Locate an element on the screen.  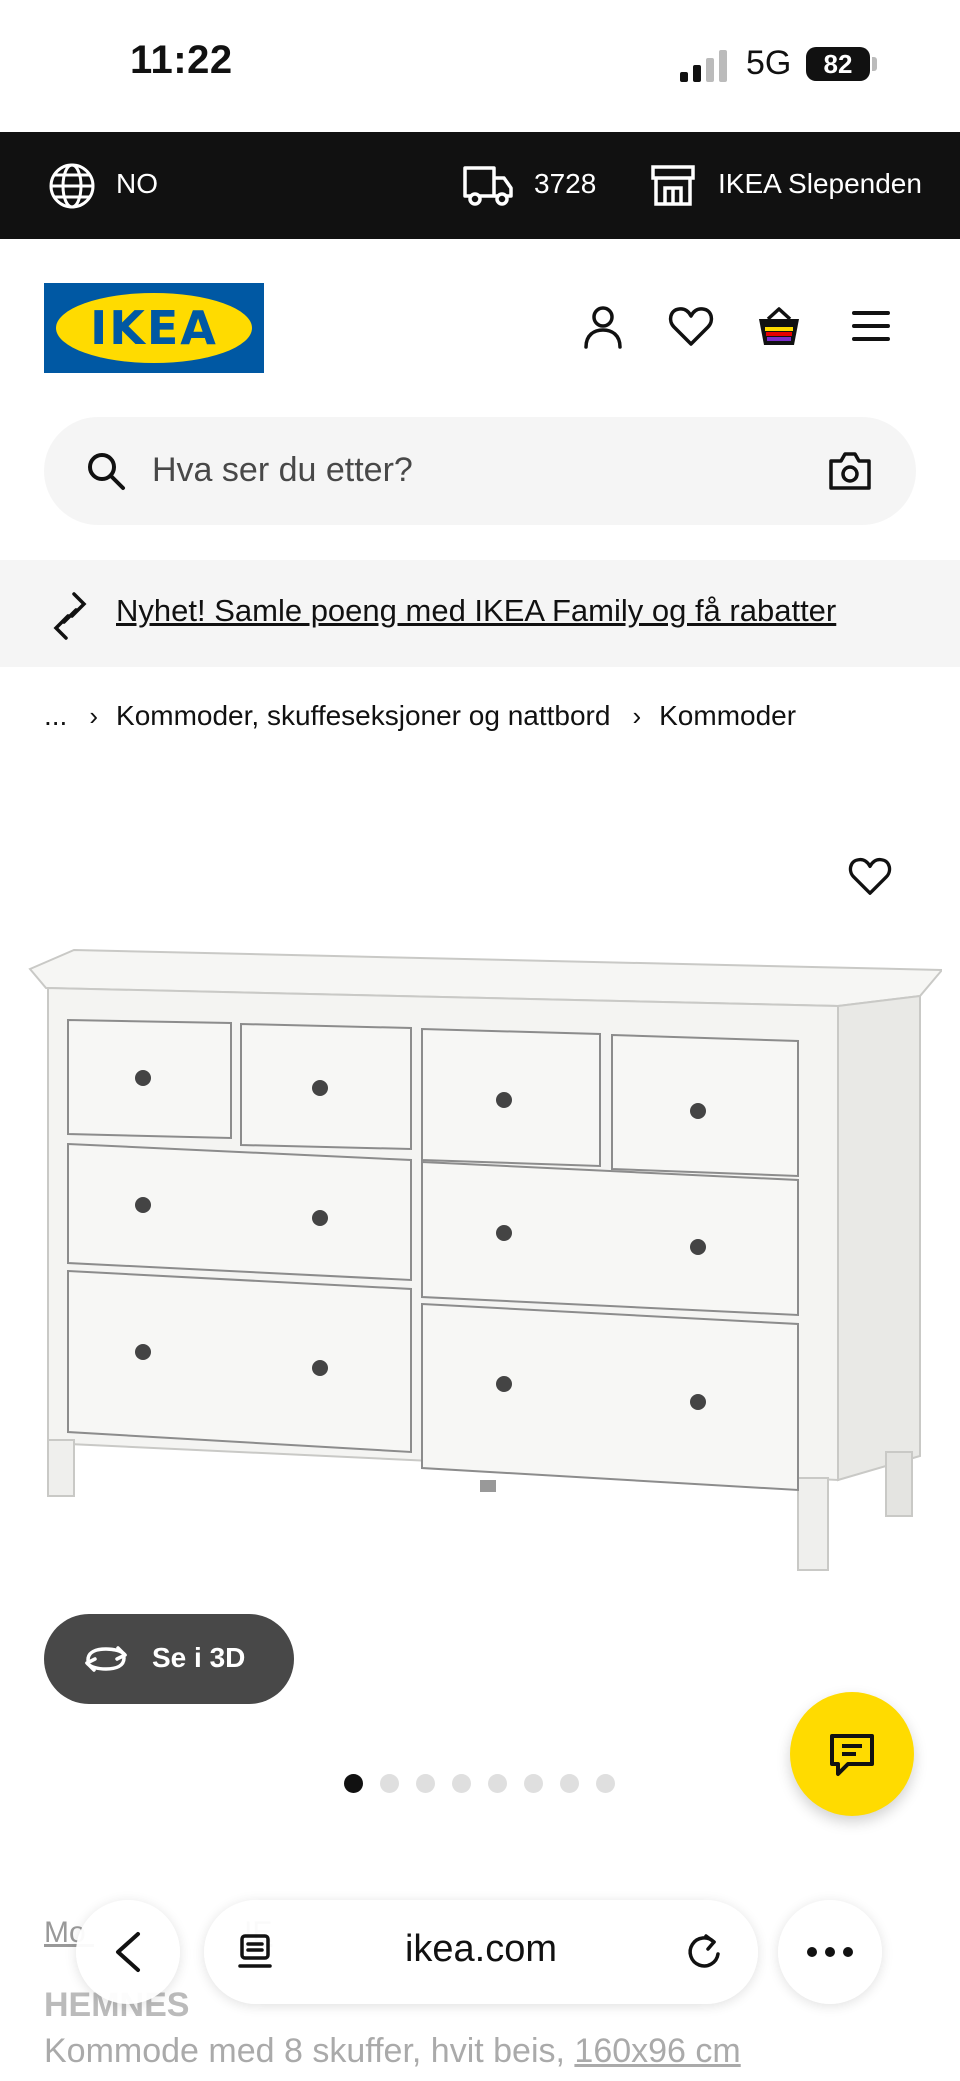
postal-code: 3728 is located at coordinates (565, 184).